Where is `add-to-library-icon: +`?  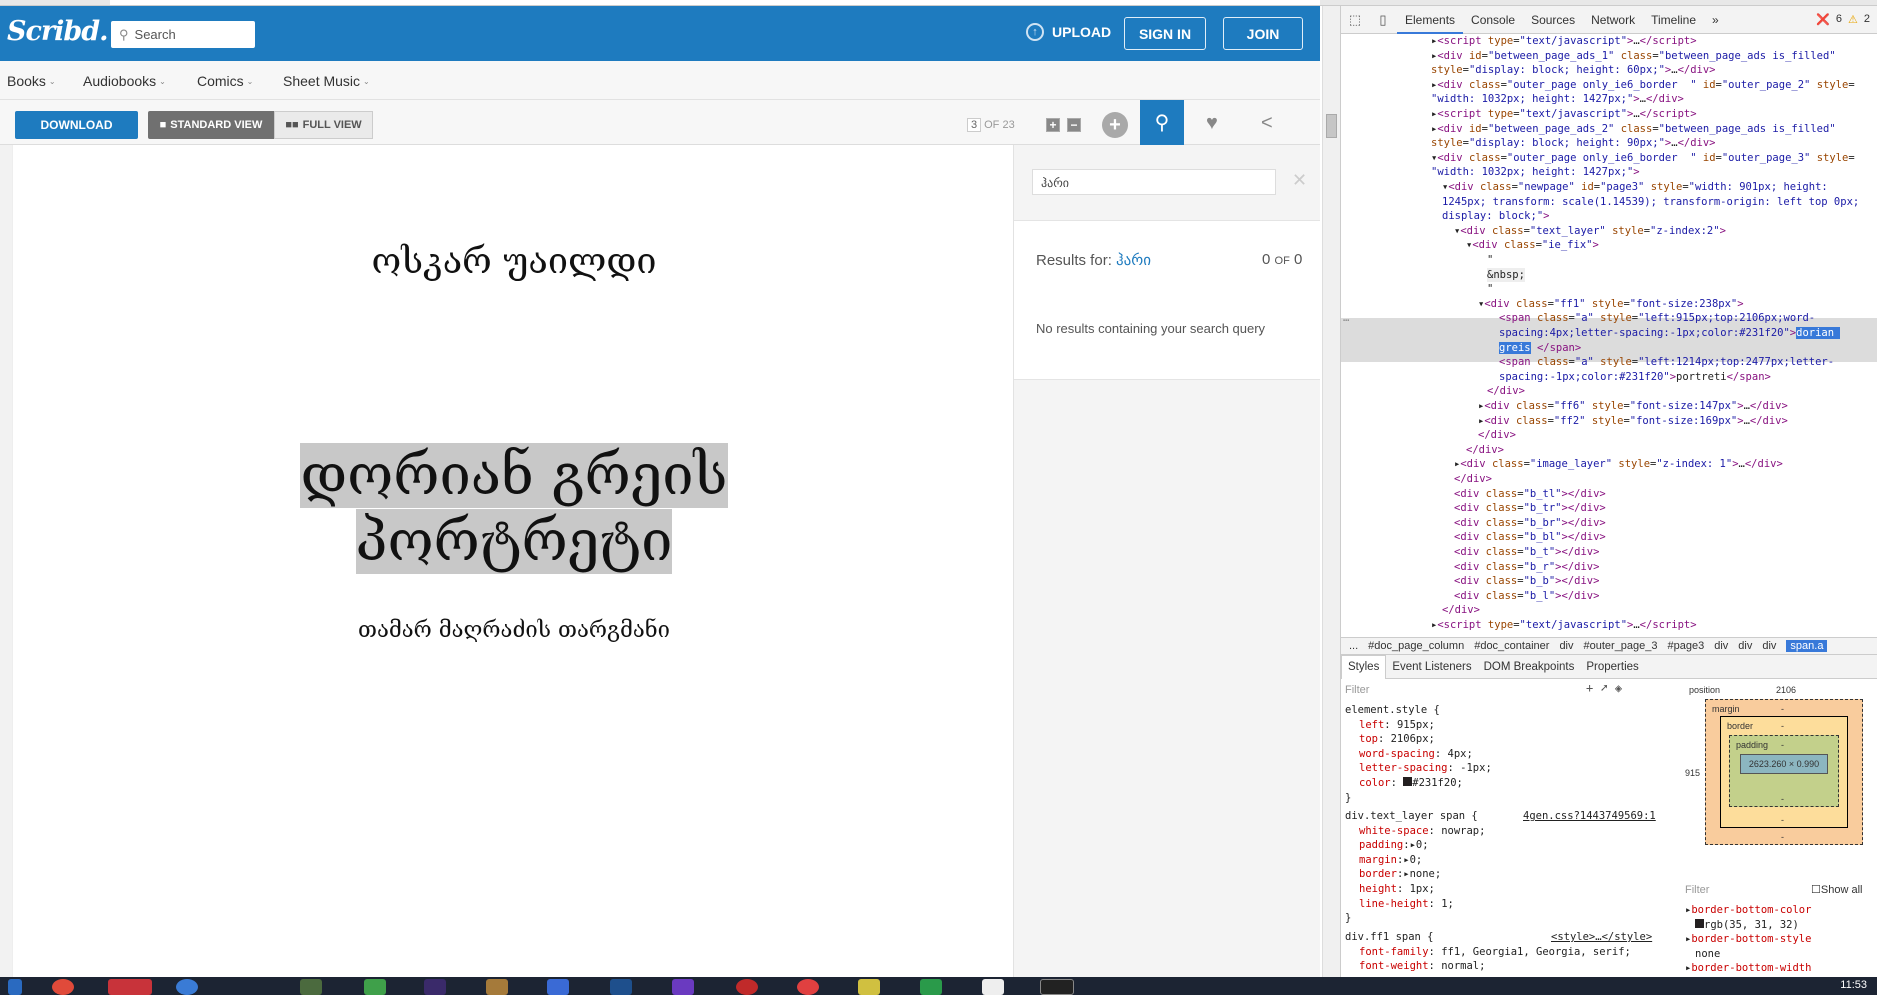
add-to-library-icon: + is located at coordinates (1115, 125).